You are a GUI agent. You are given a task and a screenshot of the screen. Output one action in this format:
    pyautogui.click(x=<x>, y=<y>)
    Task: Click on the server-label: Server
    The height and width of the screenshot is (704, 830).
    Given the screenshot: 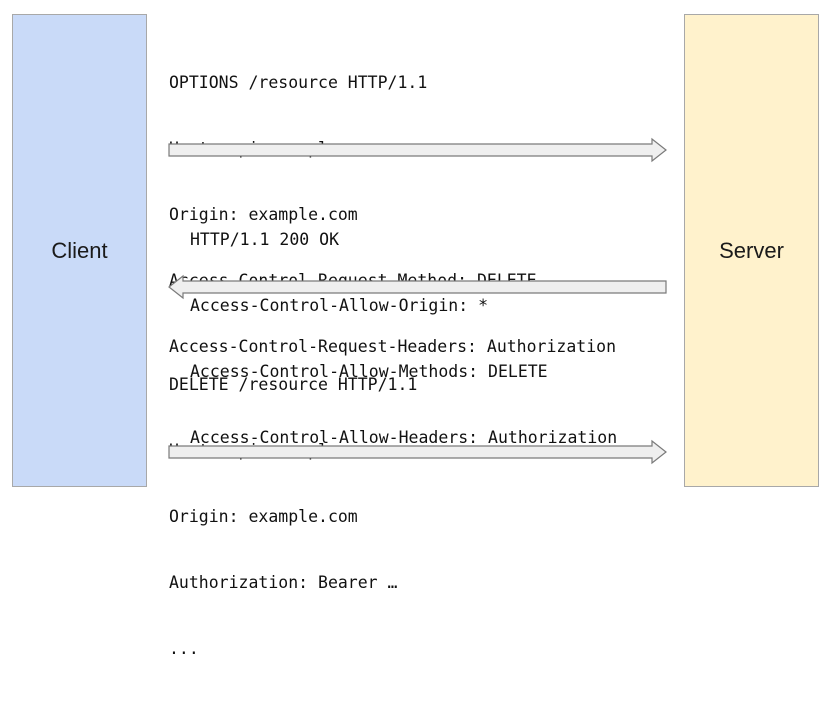 What is the action you would take?
    pyautogui.click(x=751, y=250)
    